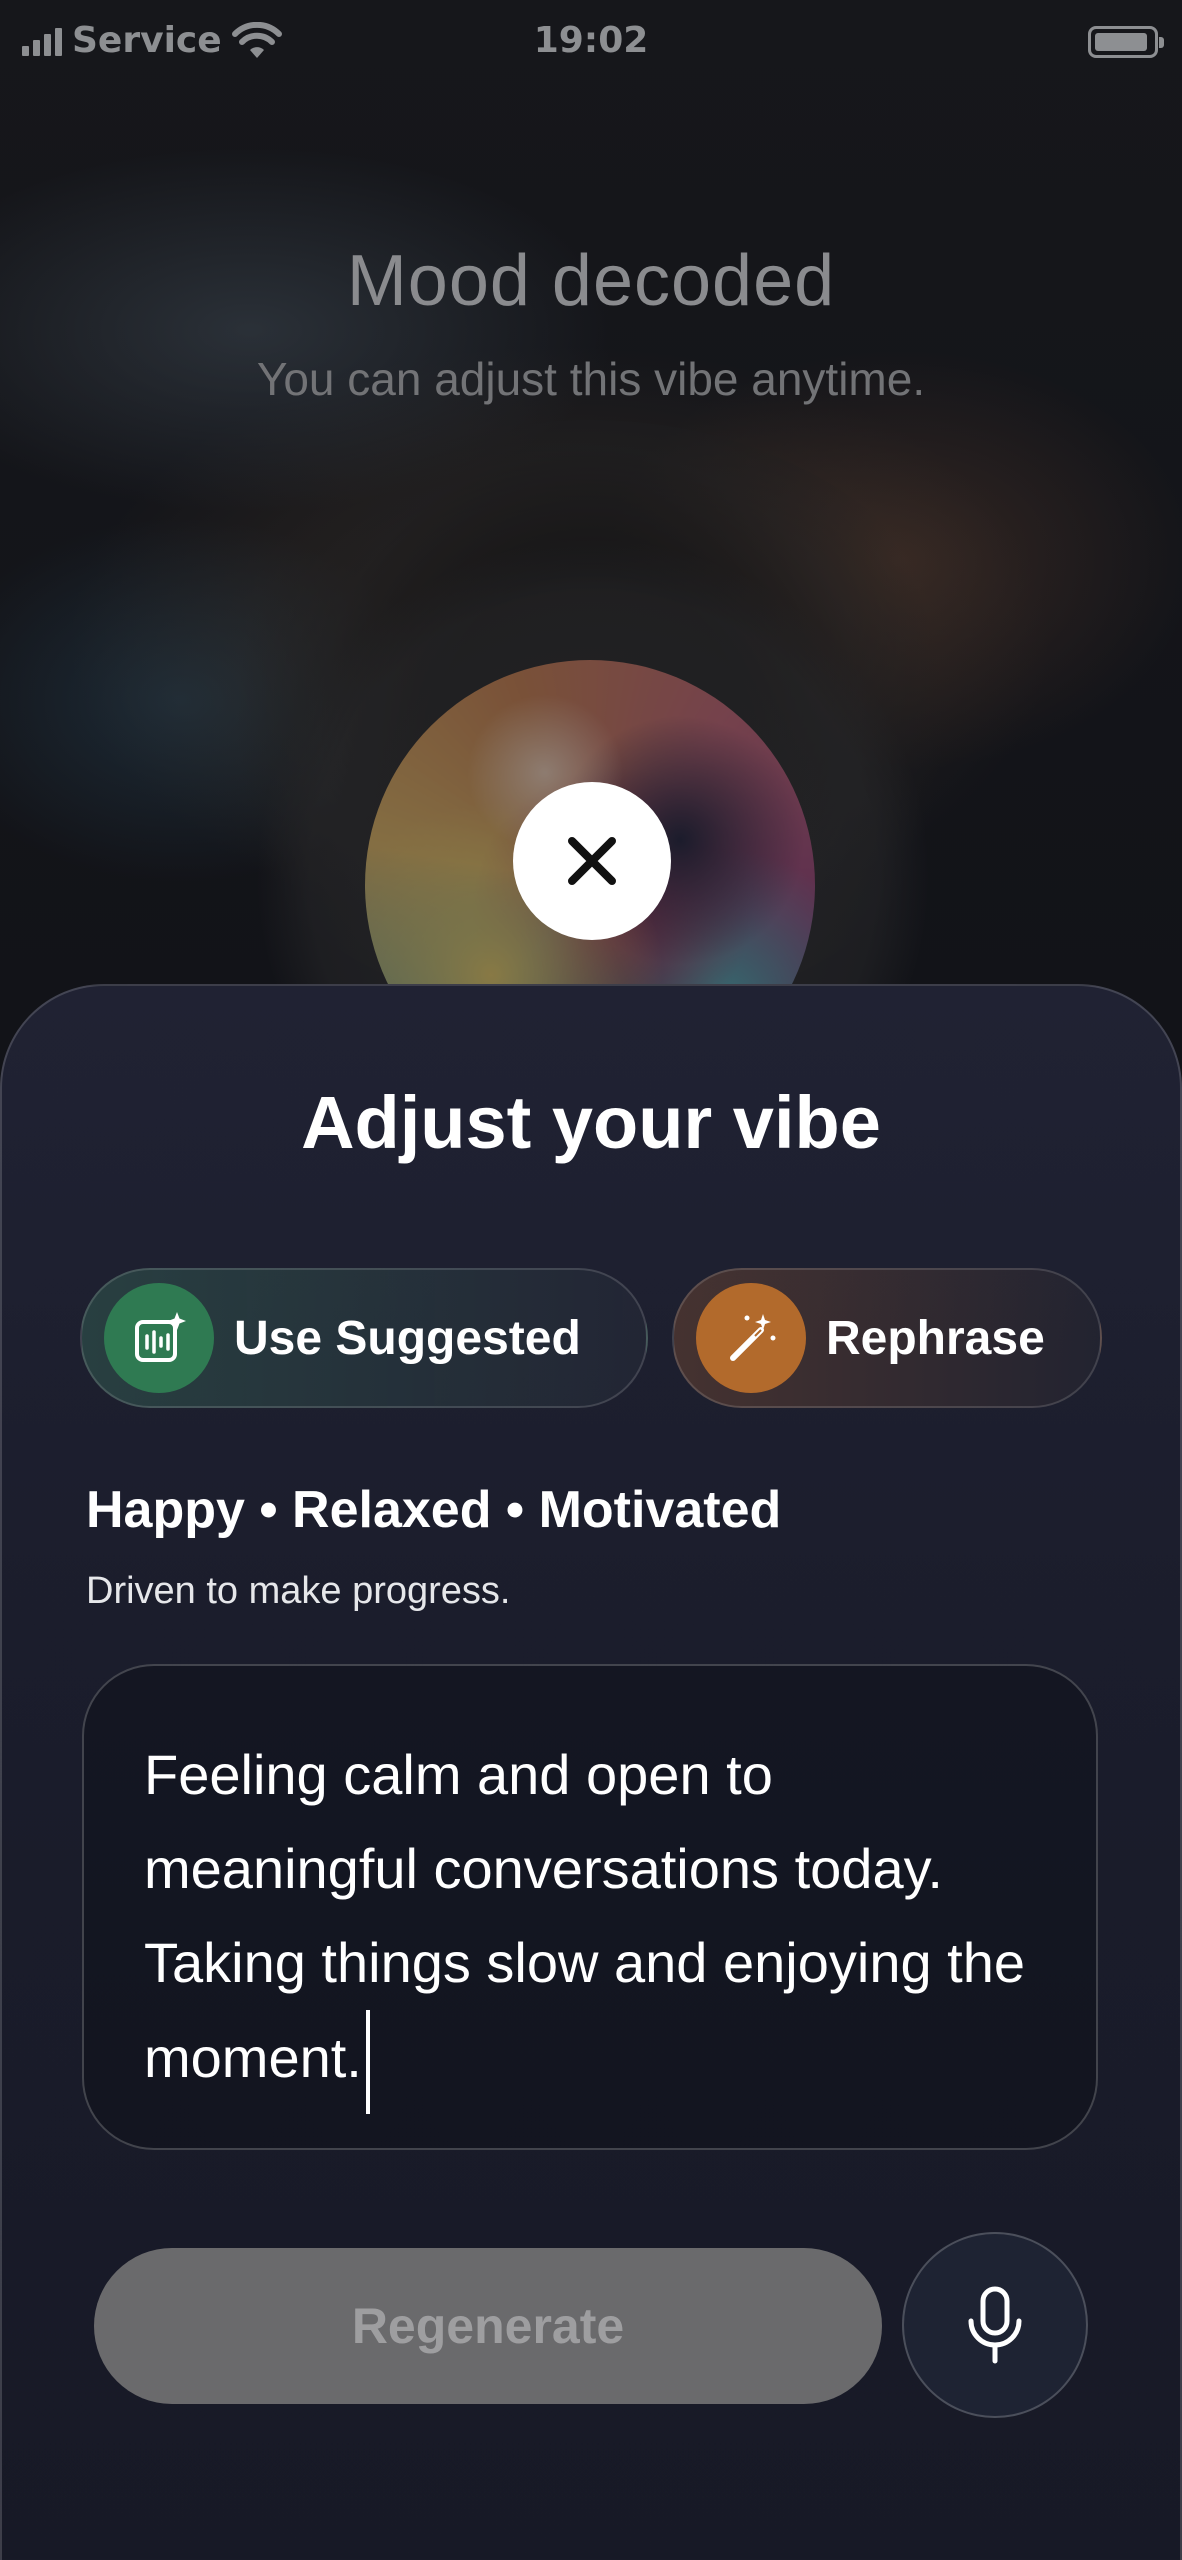 Image resolution: width=1182 pixels, height=2560 pixels. What do you see at coordinates (591, 379) in the screenshot?
I see `page-subtitle: You can adjust this vibe anytime.` at bounding box center [591, 379].